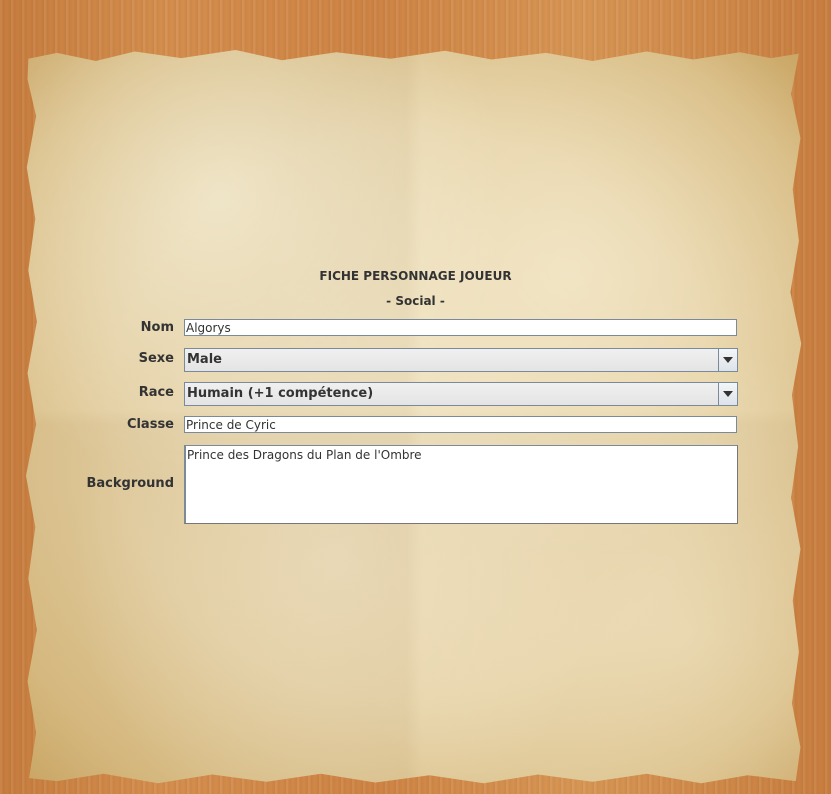 The height and width of the screenshot is (794, 831). Describe the element at coordinates (461, 394) in the screenshot. I see `race-dropdown: Humain (+1 compétence)` at that location.